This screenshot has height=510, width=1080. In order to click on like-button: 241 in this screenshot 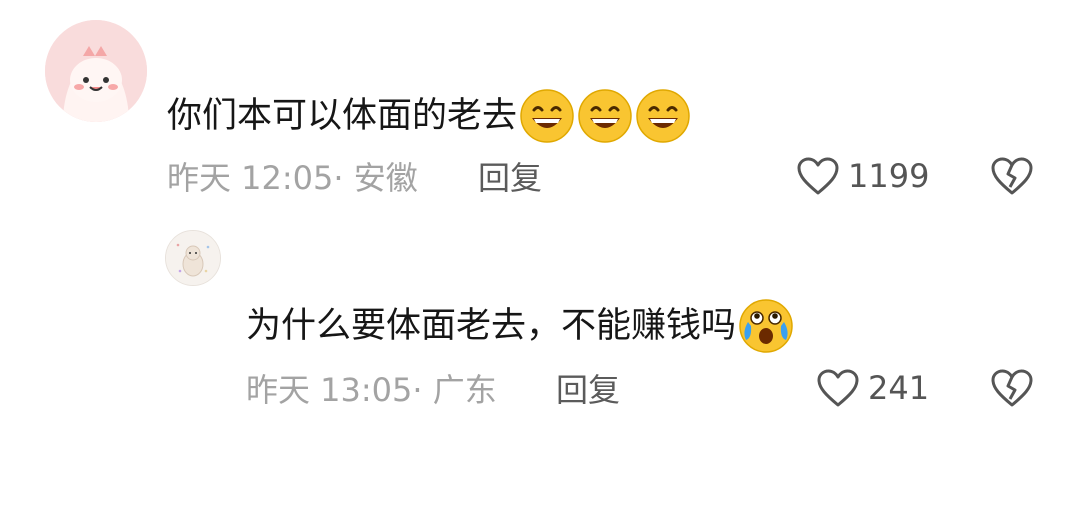, I will do `click(872, 388)`.